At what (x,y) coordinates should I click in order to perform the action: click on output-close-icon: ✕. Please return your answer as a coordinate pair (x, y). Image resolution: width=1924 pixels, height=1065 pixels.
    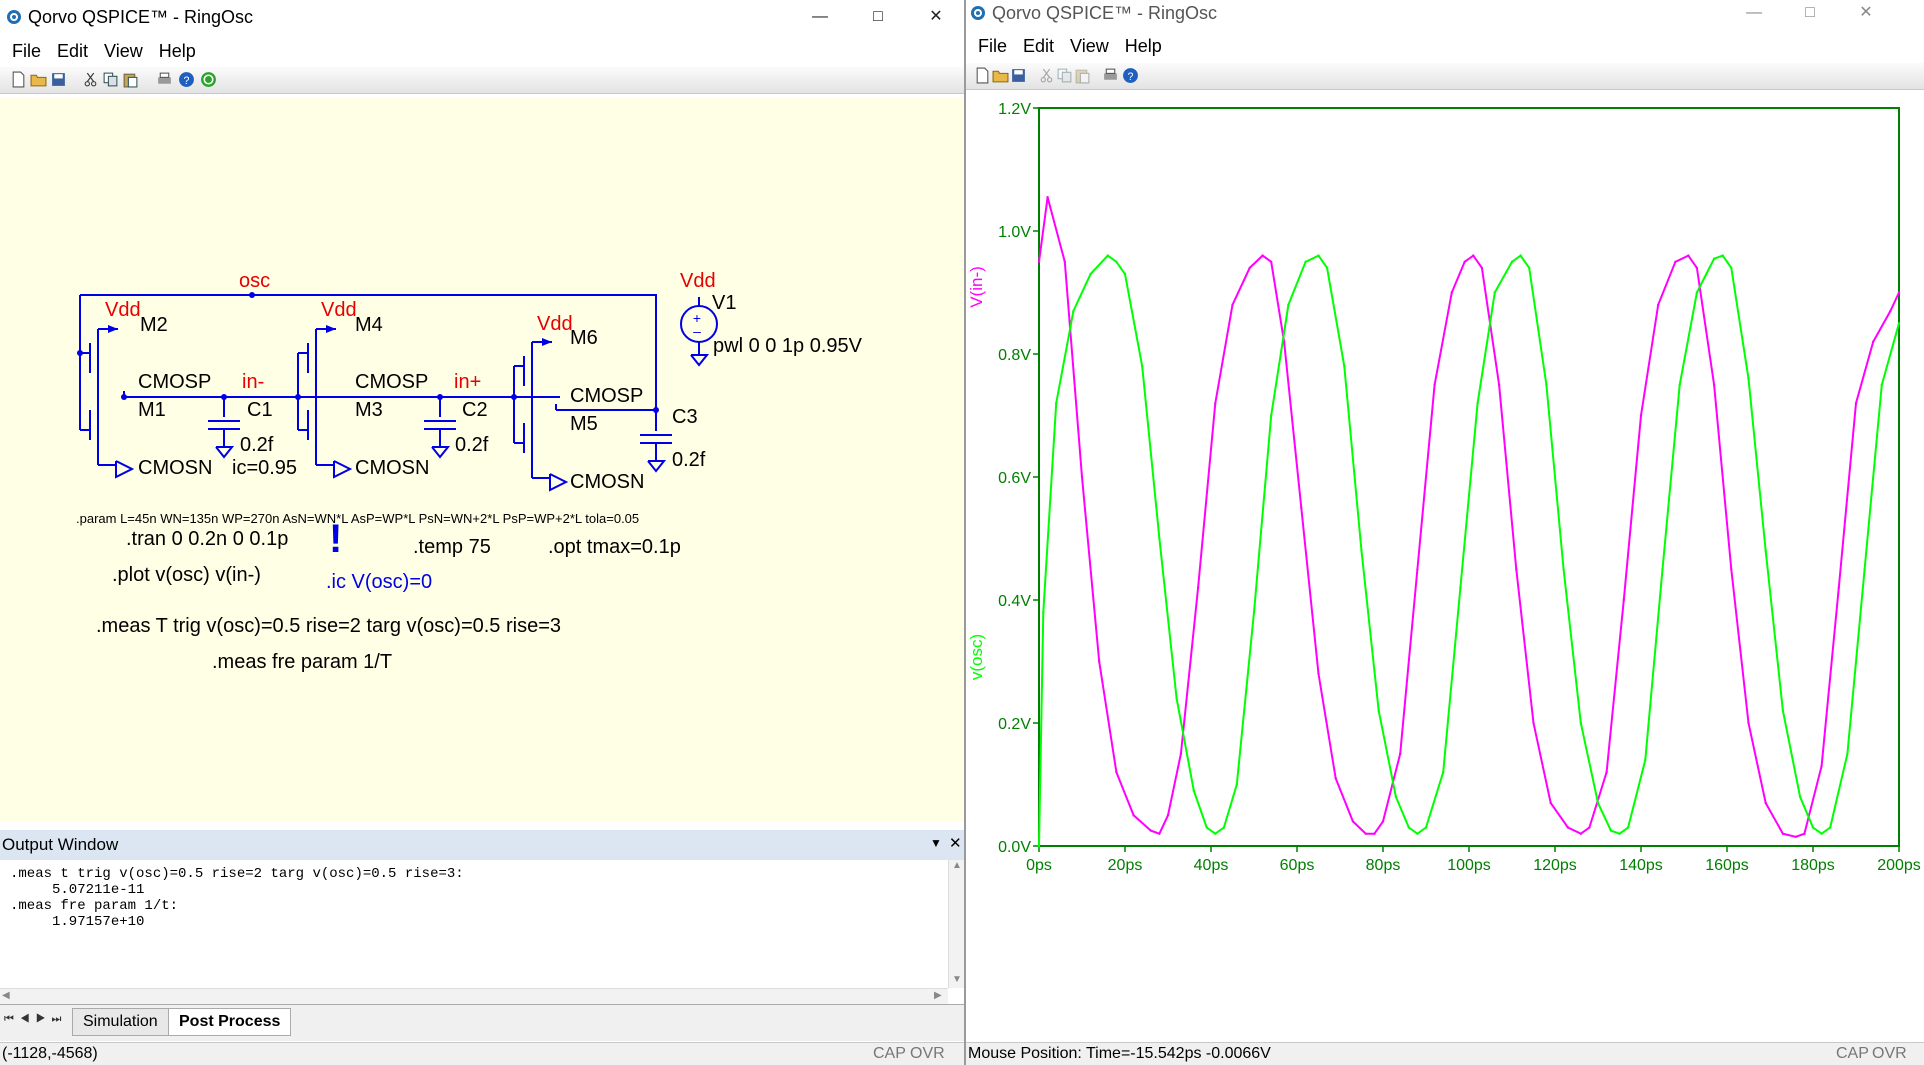
    Looking at the image, I should click on (955, 843).